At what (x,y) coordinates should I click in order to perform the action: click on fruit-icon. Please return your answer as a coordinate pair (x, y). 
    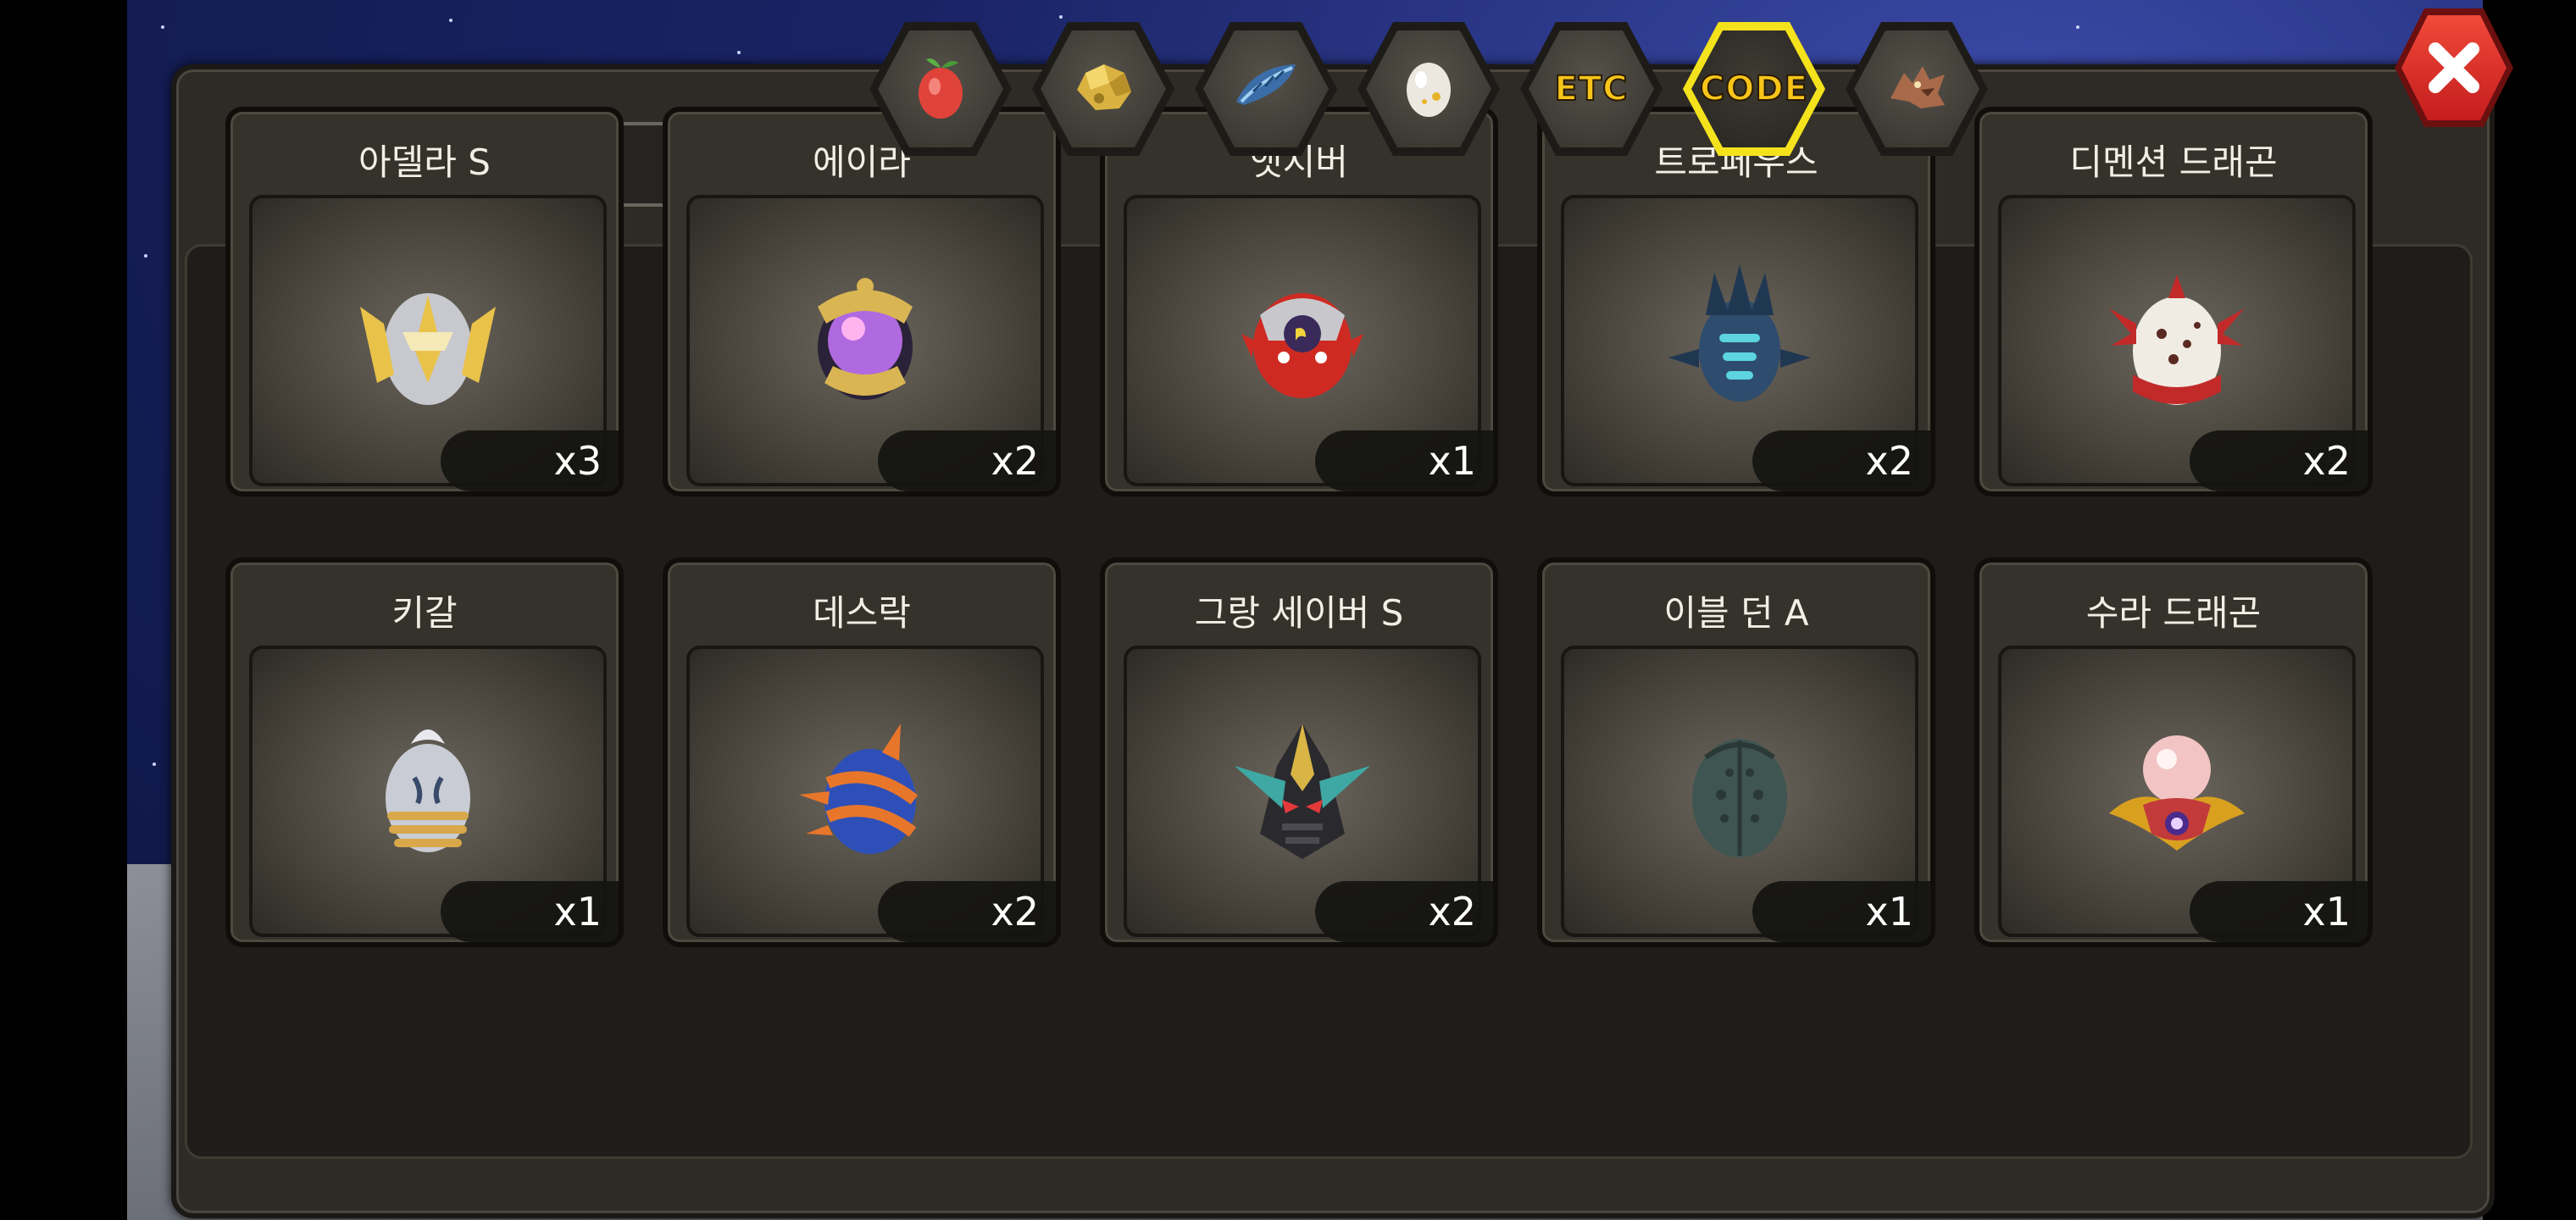
    Looking at the image, I should click on (940, 89).